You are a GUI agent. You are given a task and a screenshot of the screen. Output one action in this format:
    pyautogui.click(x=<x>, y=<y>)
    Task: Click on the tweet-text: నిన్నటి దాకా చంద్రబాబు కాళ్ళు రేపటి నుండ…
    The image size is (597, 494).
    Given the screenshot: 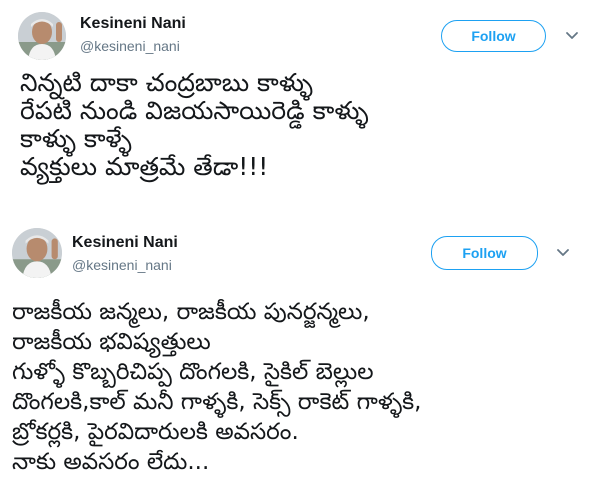 What is the action you would take?
    pyautogui.click(x=194, y=124)
    